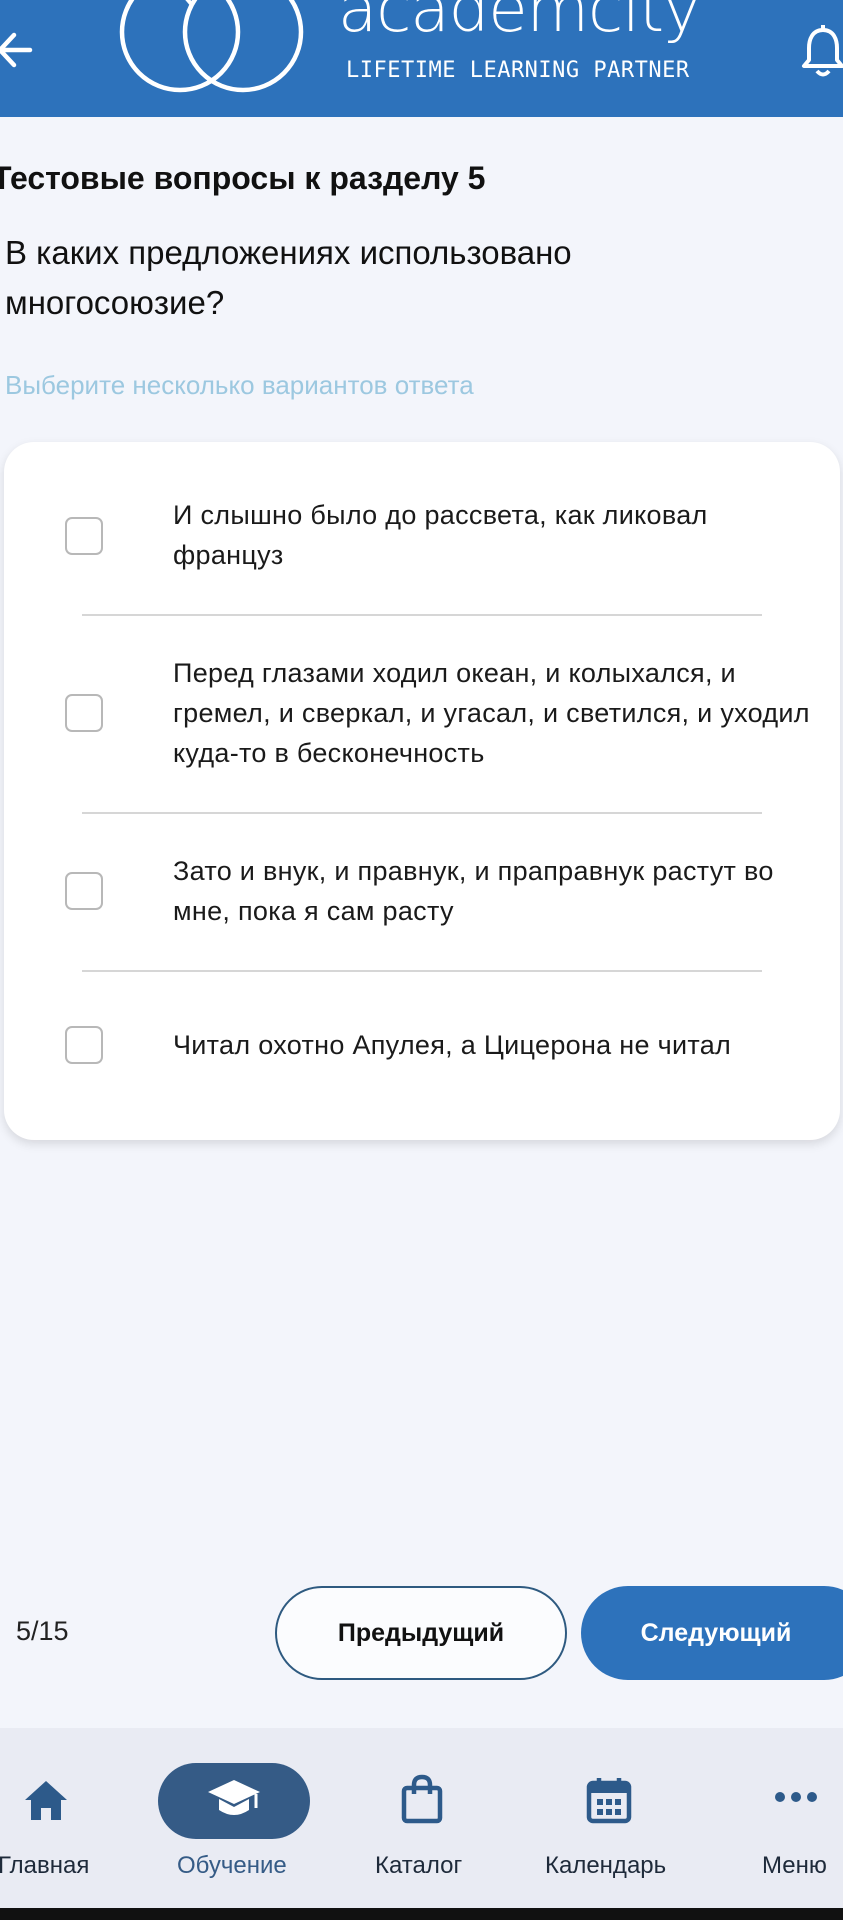  I want to click on nav-label: Меню, so click(794, 1865).